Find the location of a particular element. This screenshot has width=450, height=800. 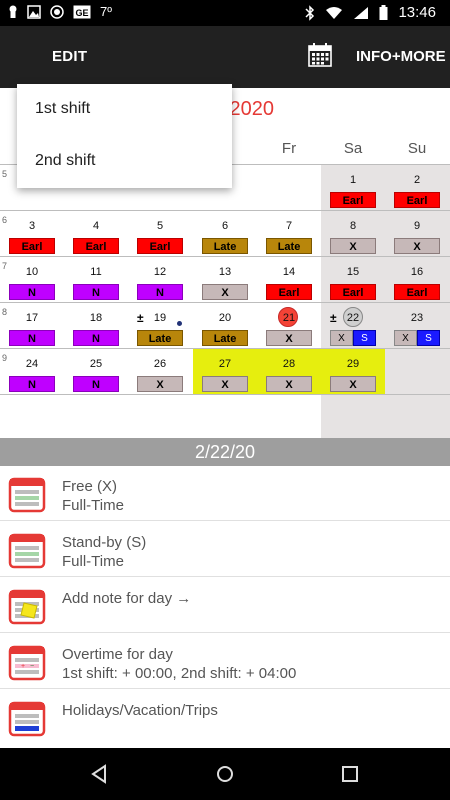

day-cell: 20 Late is located at coordinates (225, 326).